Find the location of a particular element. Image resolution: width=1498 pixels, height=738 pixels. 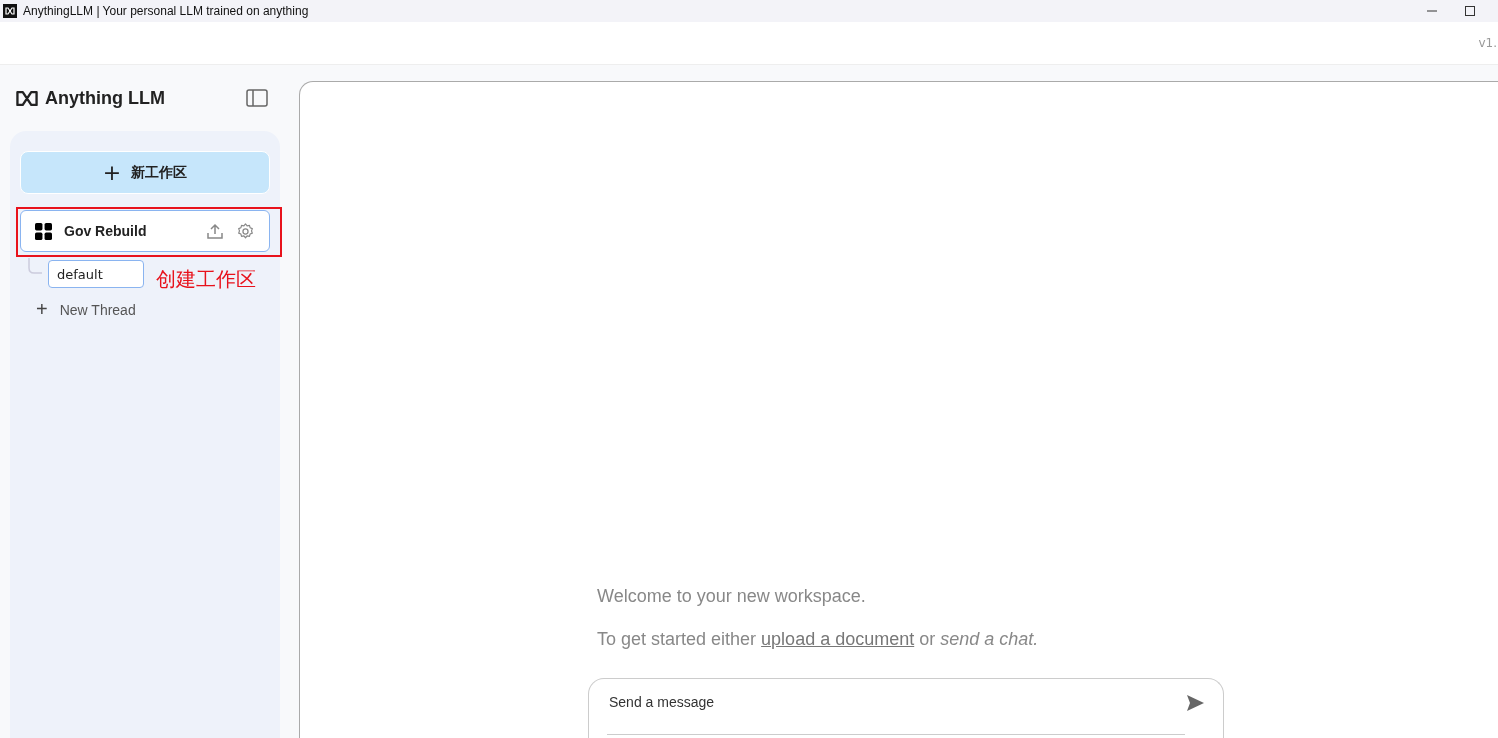

upload-icon is located at coordinates (215, 231).